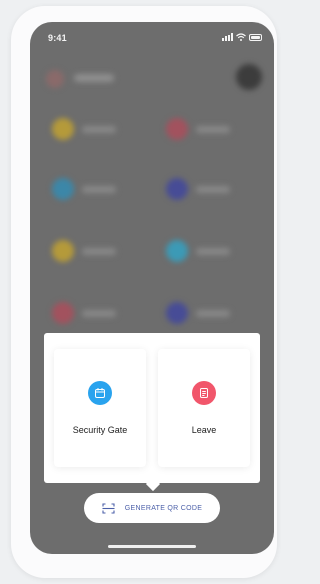 This screenshot has height=584, width=320. I want to click on security-gate-option: Security Gate, so click(100, 408).